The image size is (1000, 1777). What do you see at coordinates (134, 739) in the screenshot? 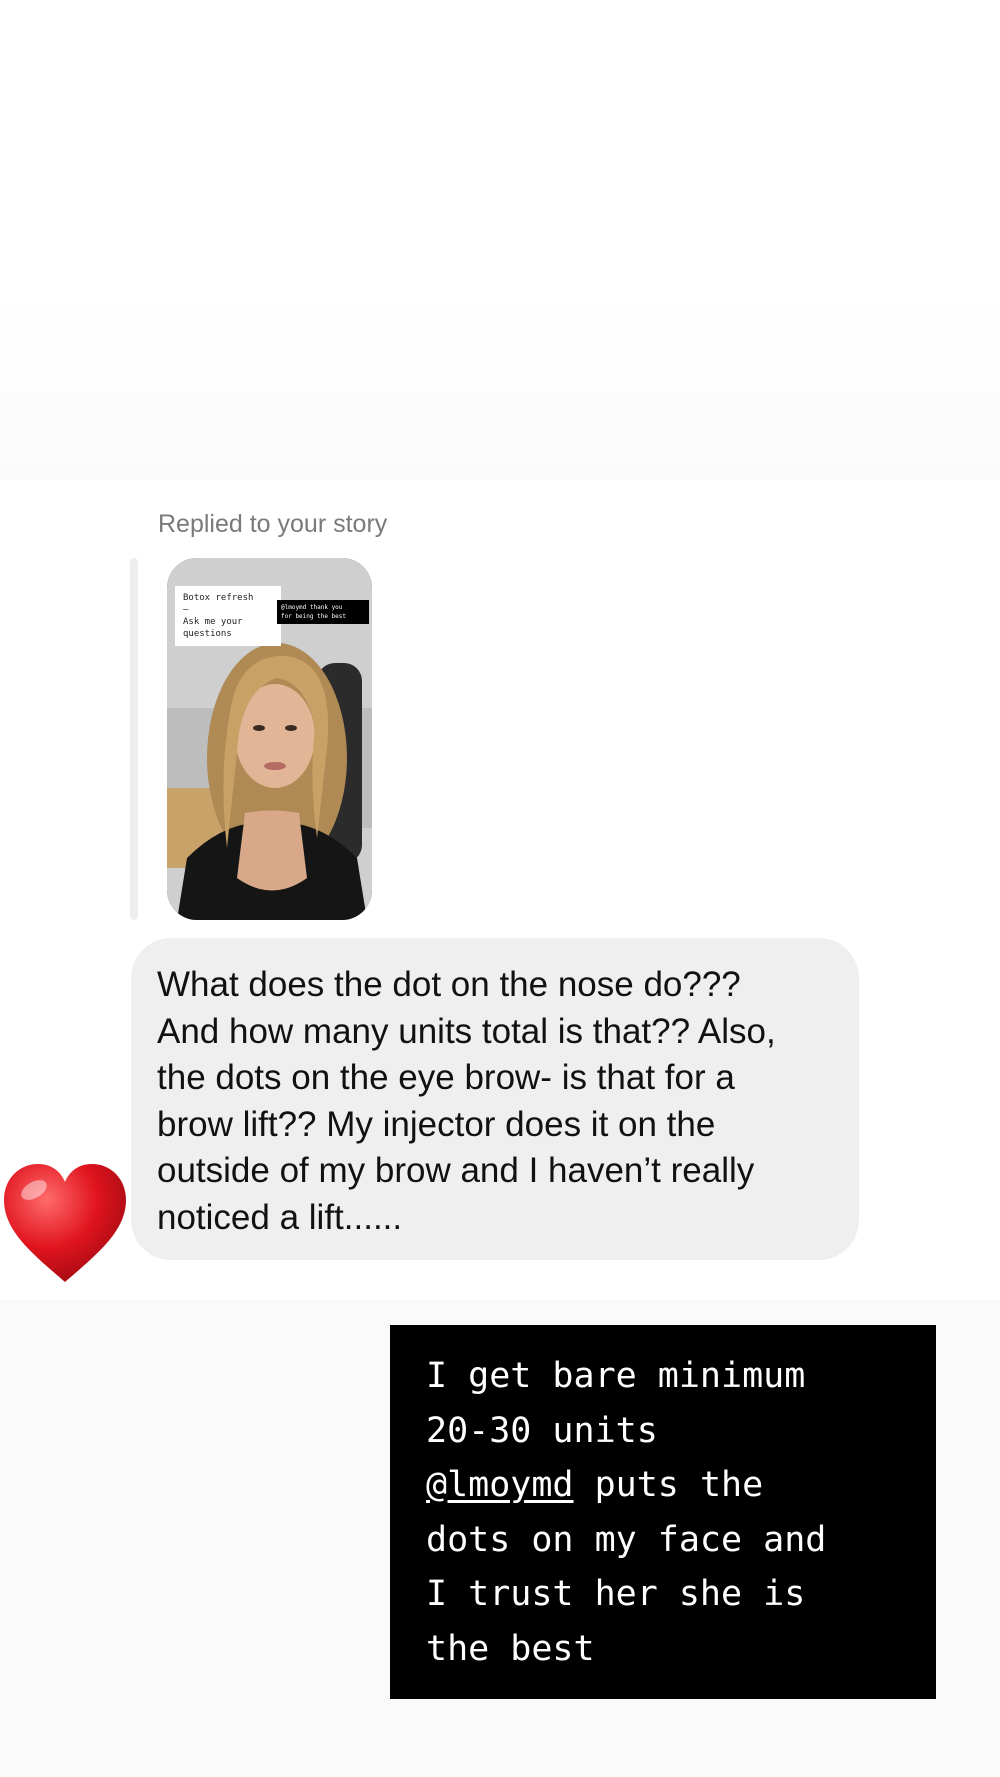
I see `reply-quote-bar` at bounding box center [134, 739].